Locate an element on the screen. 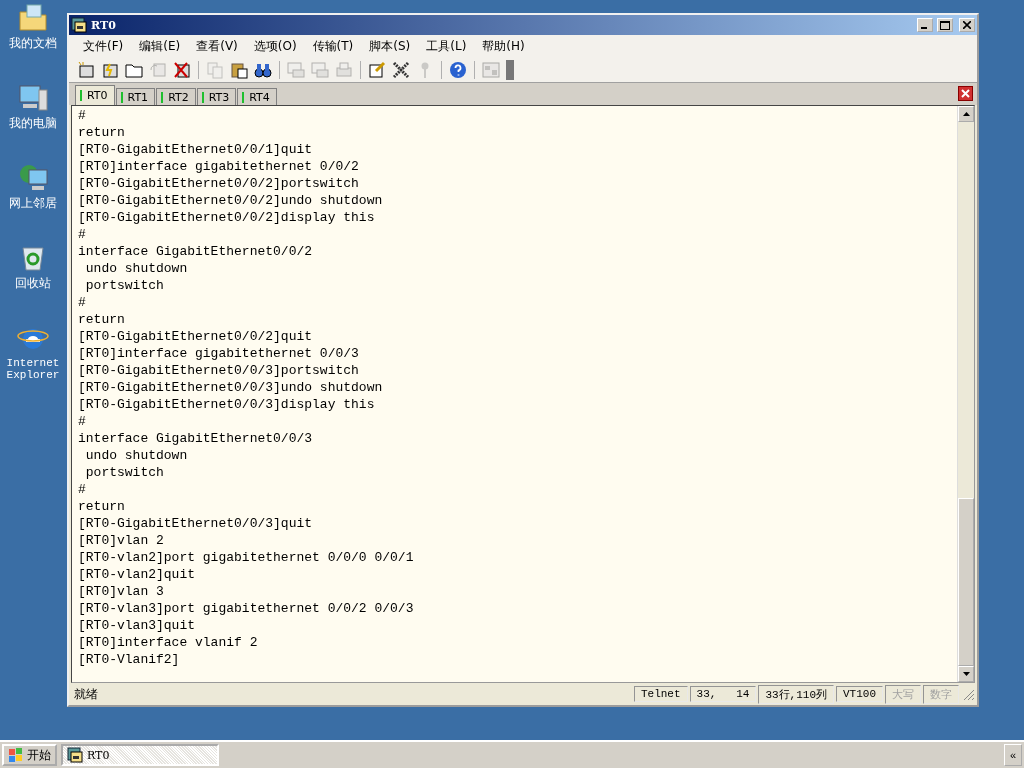  menu-item: 文件(F) is located at coordinates (103, 46).